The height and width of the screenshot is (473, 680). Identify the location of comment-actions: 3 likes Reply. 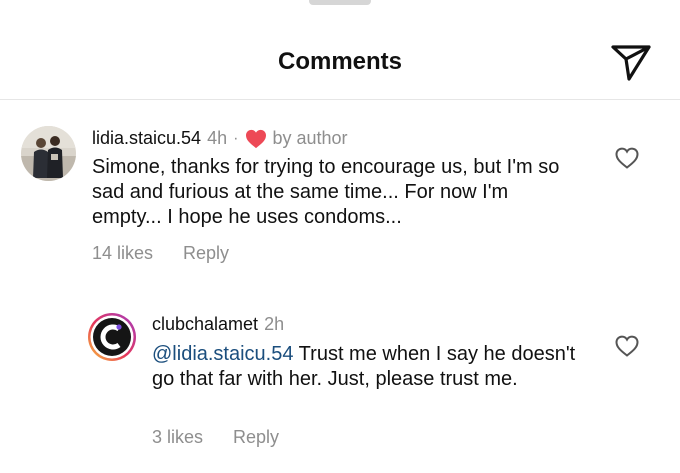
(215, 437).